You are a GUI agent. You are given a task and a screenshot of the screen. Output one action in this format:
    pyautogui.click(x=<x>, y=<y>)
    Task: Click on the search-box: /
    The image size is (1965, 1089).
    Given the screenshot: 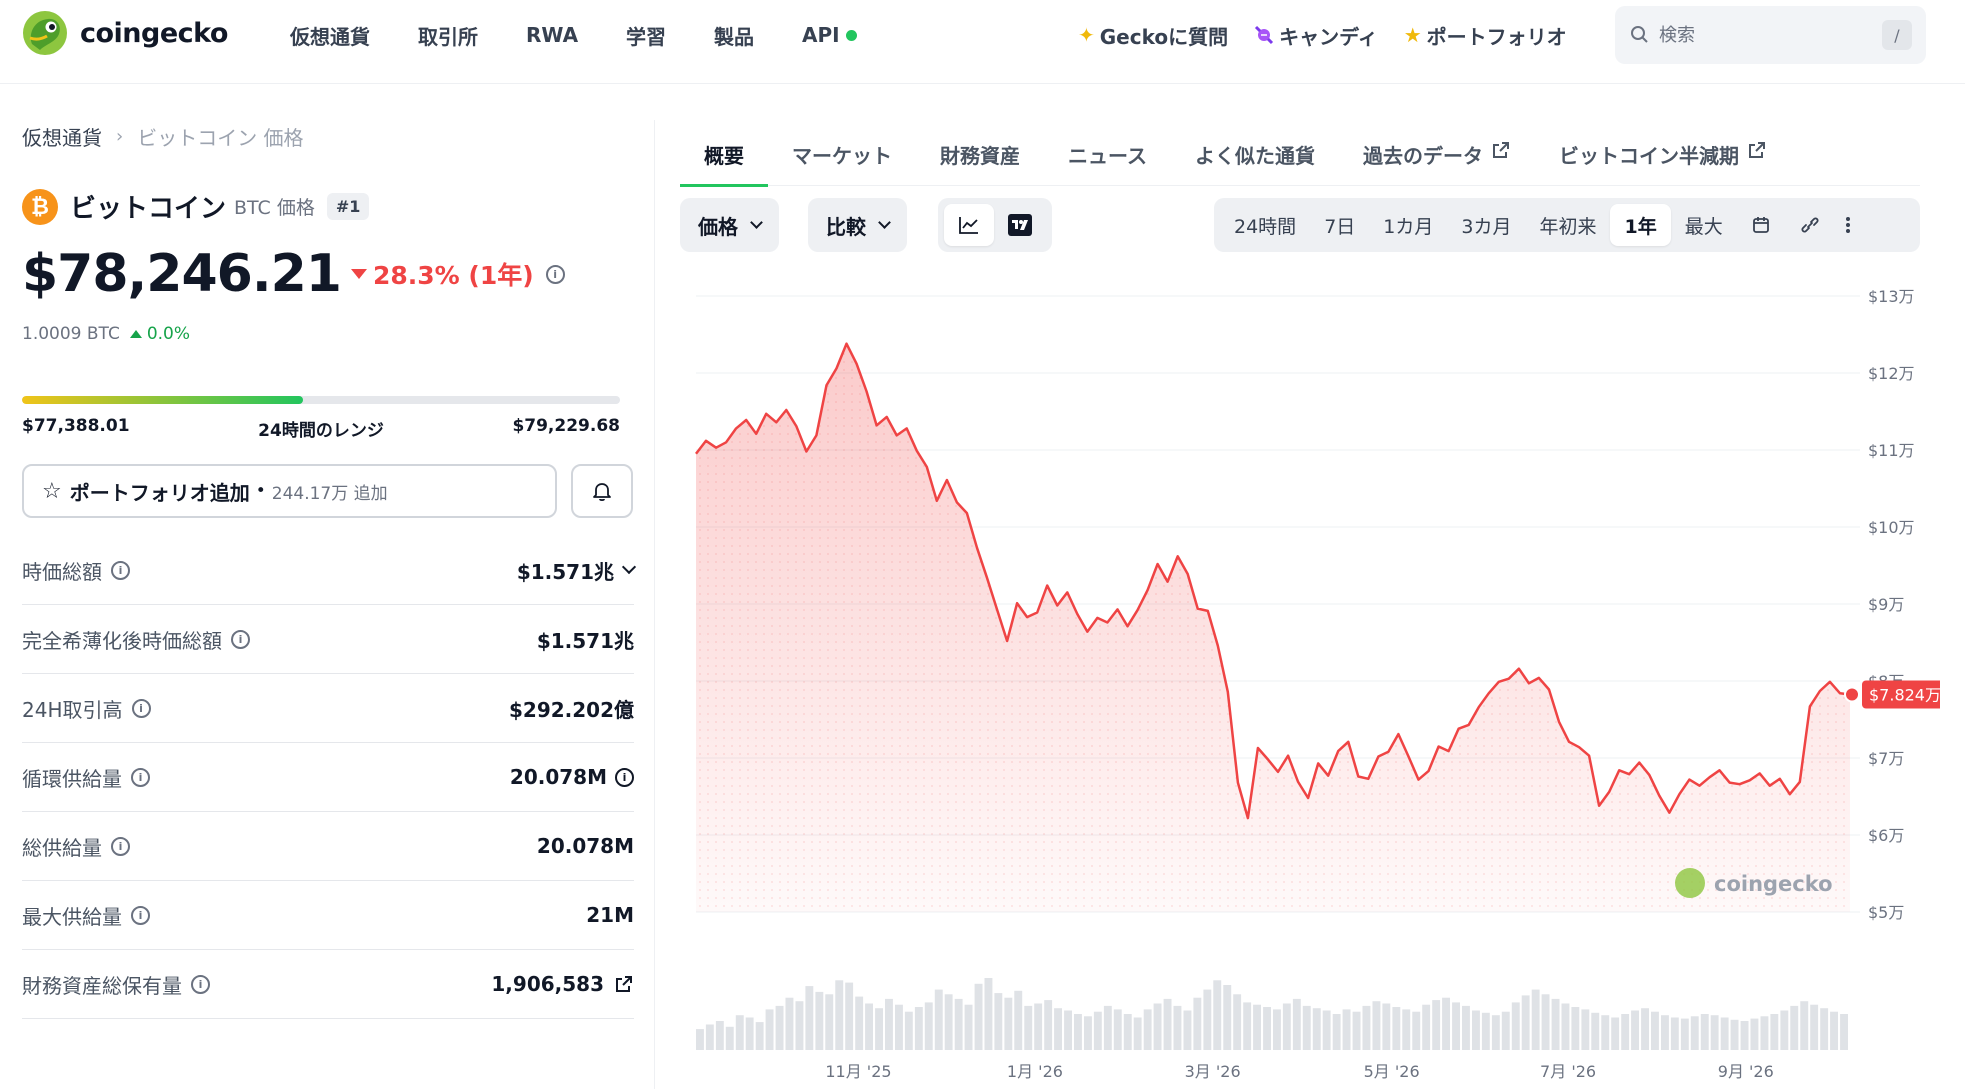 What is the action you would take?
    pyautogui.click(x=1770, y=35)
    